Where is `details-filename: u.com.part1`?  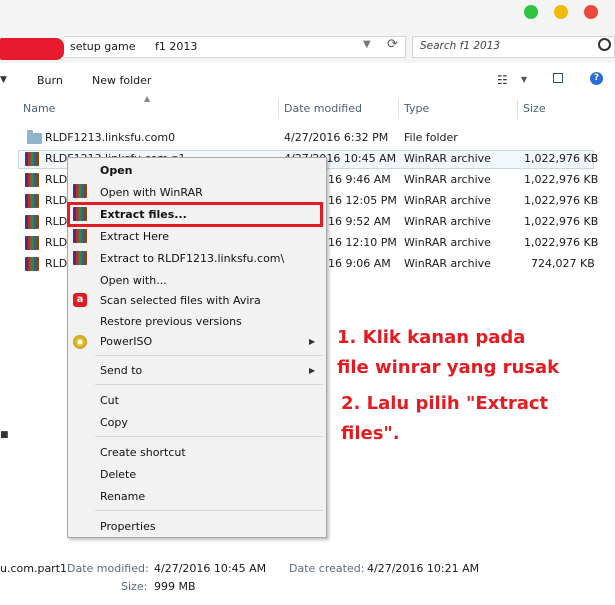
details-filename: u.com.part1 is located at coordinates (34, 568).